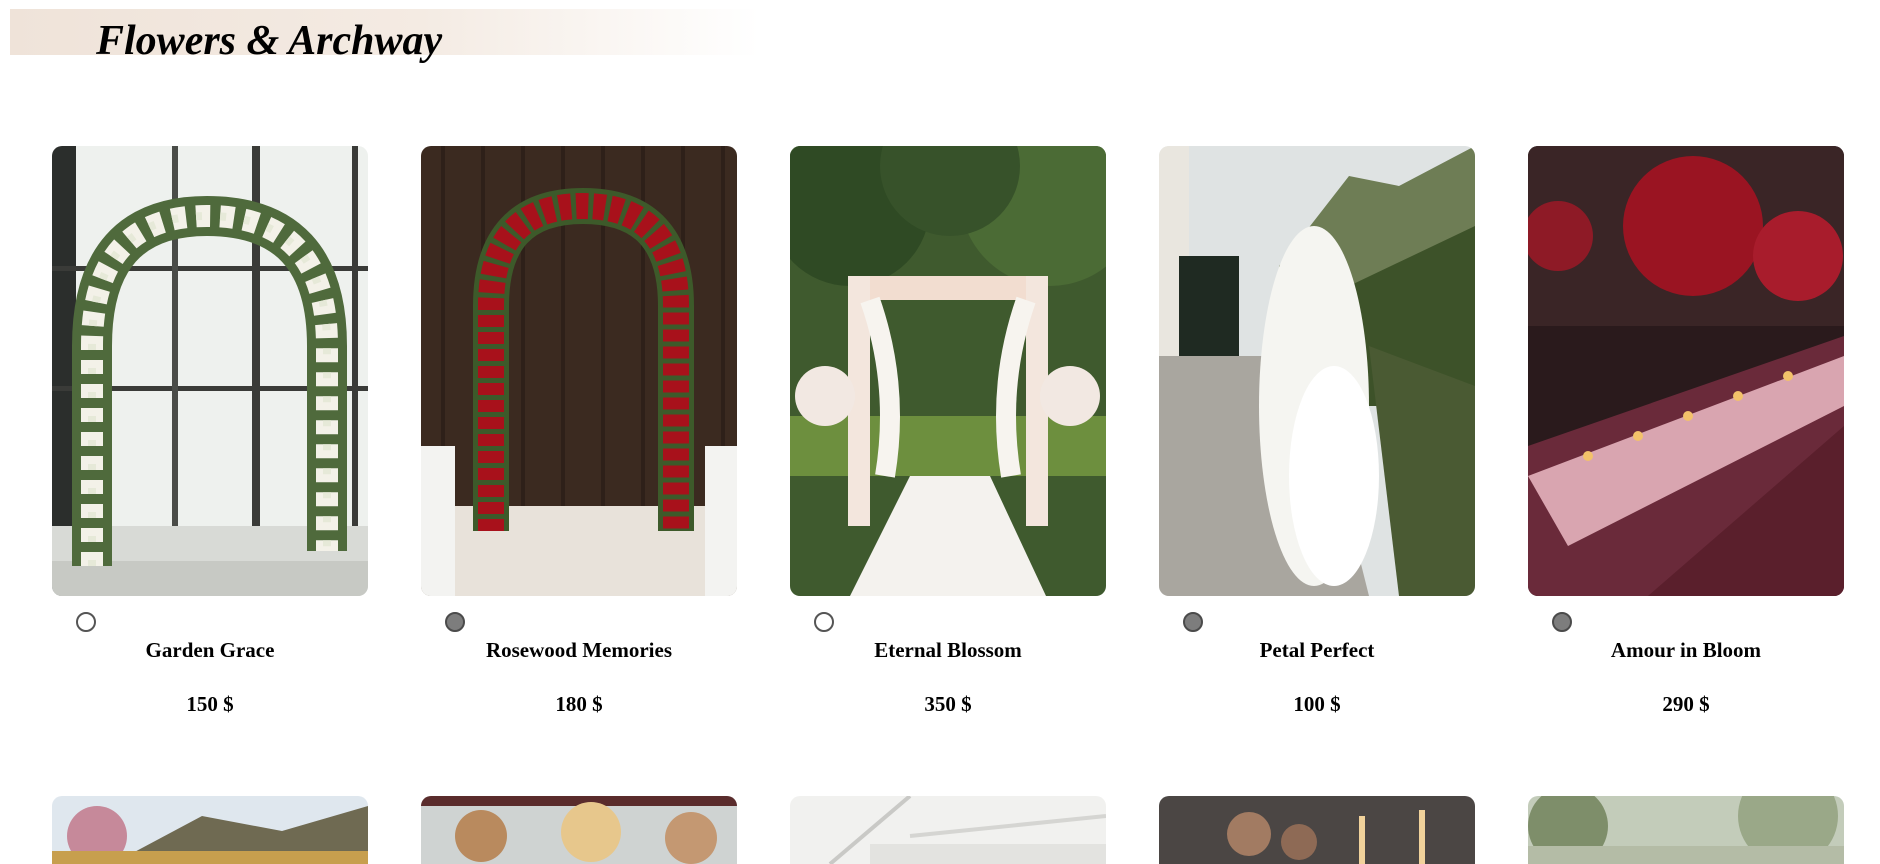 The width and height of the screenshot is (1880, 864). I want to click on header-banner: Flowers & Archway, so click(385, 36).